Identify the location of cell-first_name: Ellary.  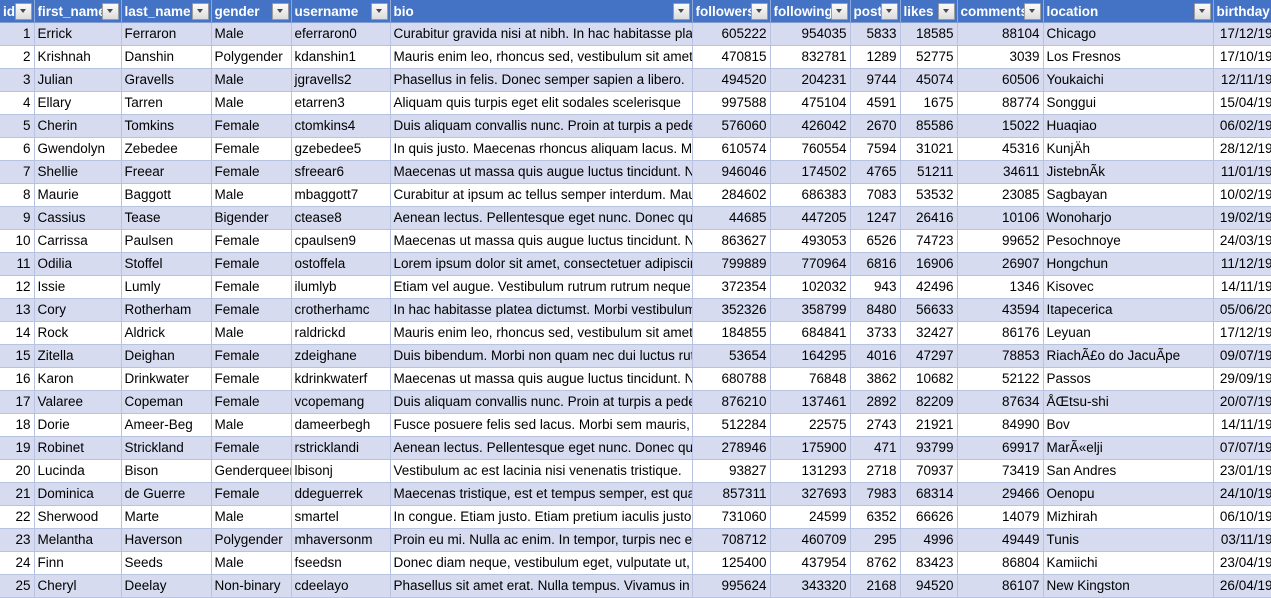
(77, 103).